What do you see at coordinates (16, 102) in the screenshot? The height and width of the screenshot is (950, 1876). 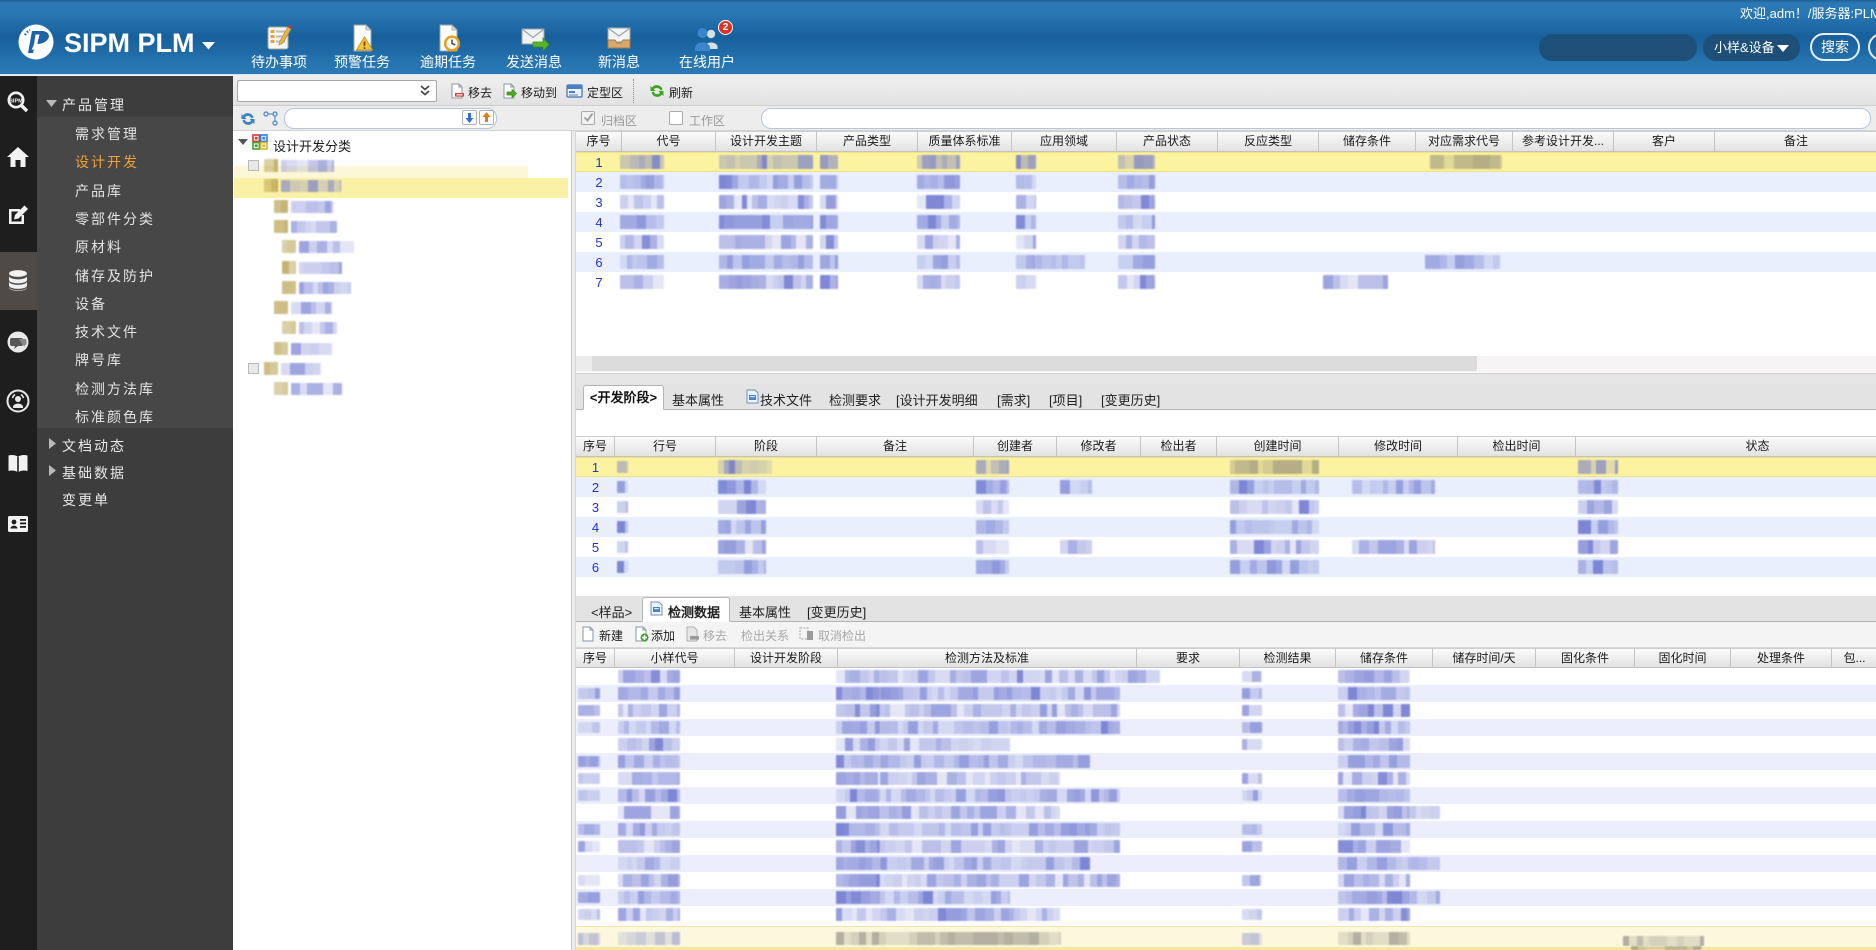 I see `svg-text: SIPM` at bounding box center [16, 102].